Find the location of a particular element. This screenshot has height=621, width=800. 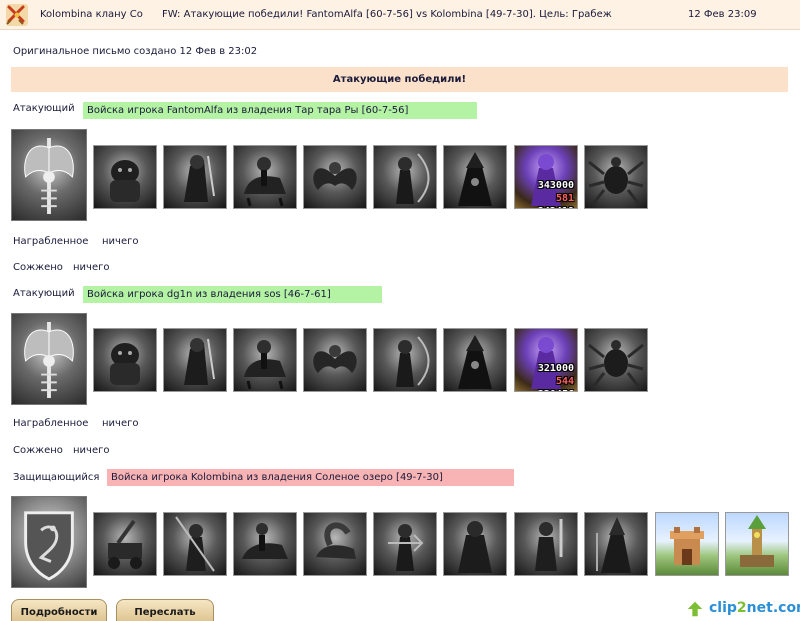

battle-result-banner: Атакующие победили! is located at coordinates (399, 79).